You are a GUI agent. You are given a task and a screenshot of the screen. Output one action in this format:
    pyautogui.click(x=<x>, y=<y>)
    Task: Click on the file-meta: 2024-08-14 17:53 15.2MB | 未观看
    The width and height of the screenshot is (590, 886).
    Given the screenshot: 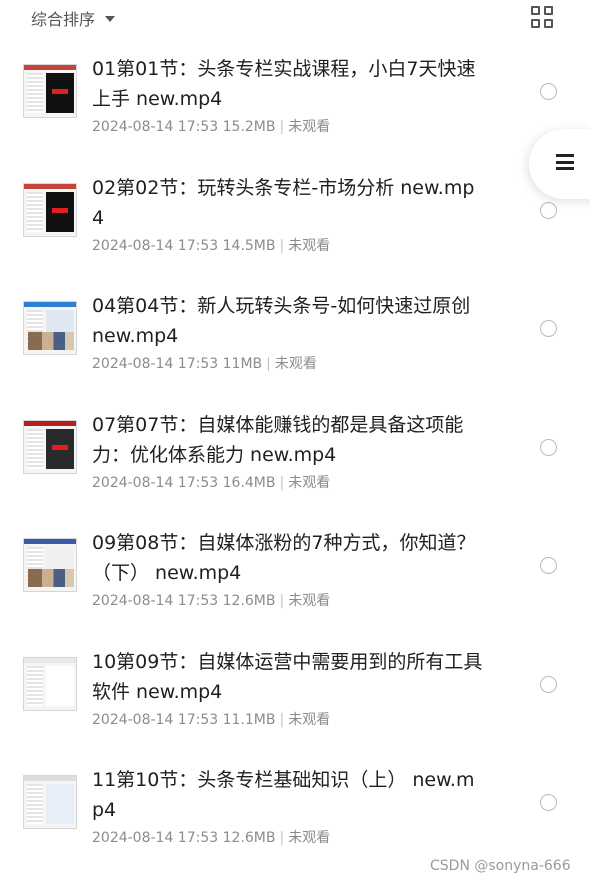 What is the action you would take?
    pyautogui.click(x=211, y=126)
    